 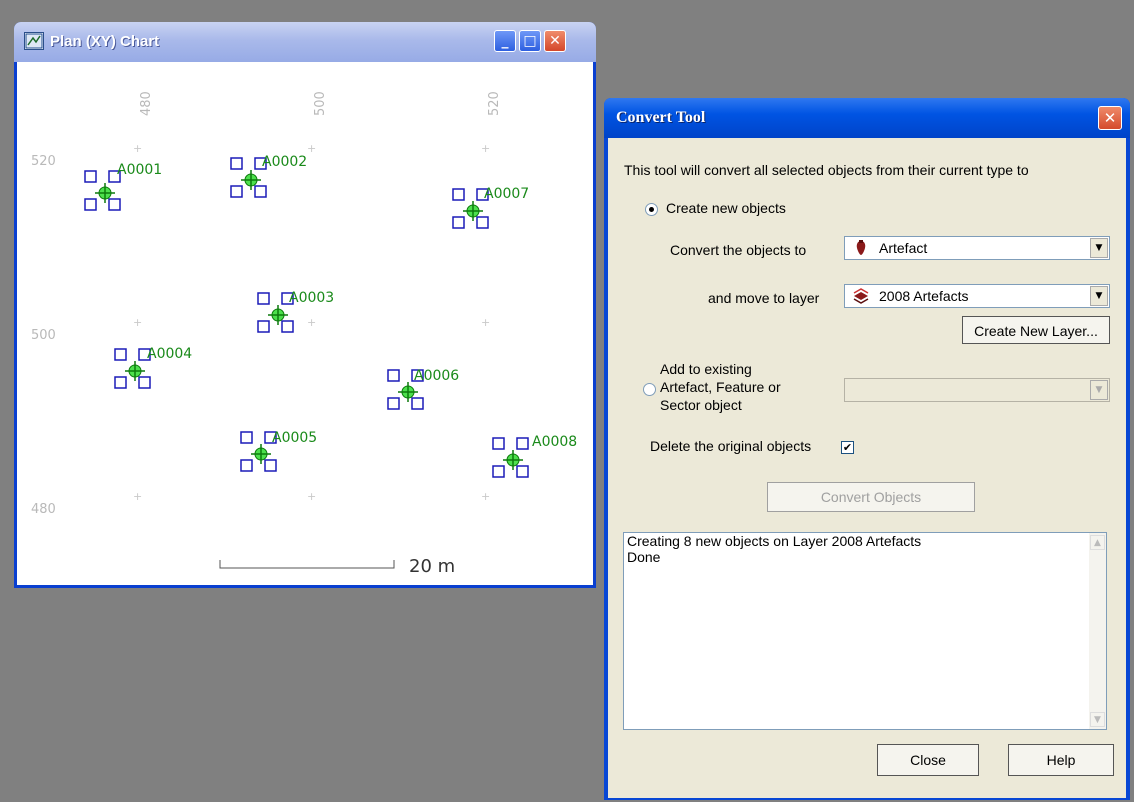 I want to click on dialog-titlebar: Convert Tool ✕, so click(x=867, y=118).